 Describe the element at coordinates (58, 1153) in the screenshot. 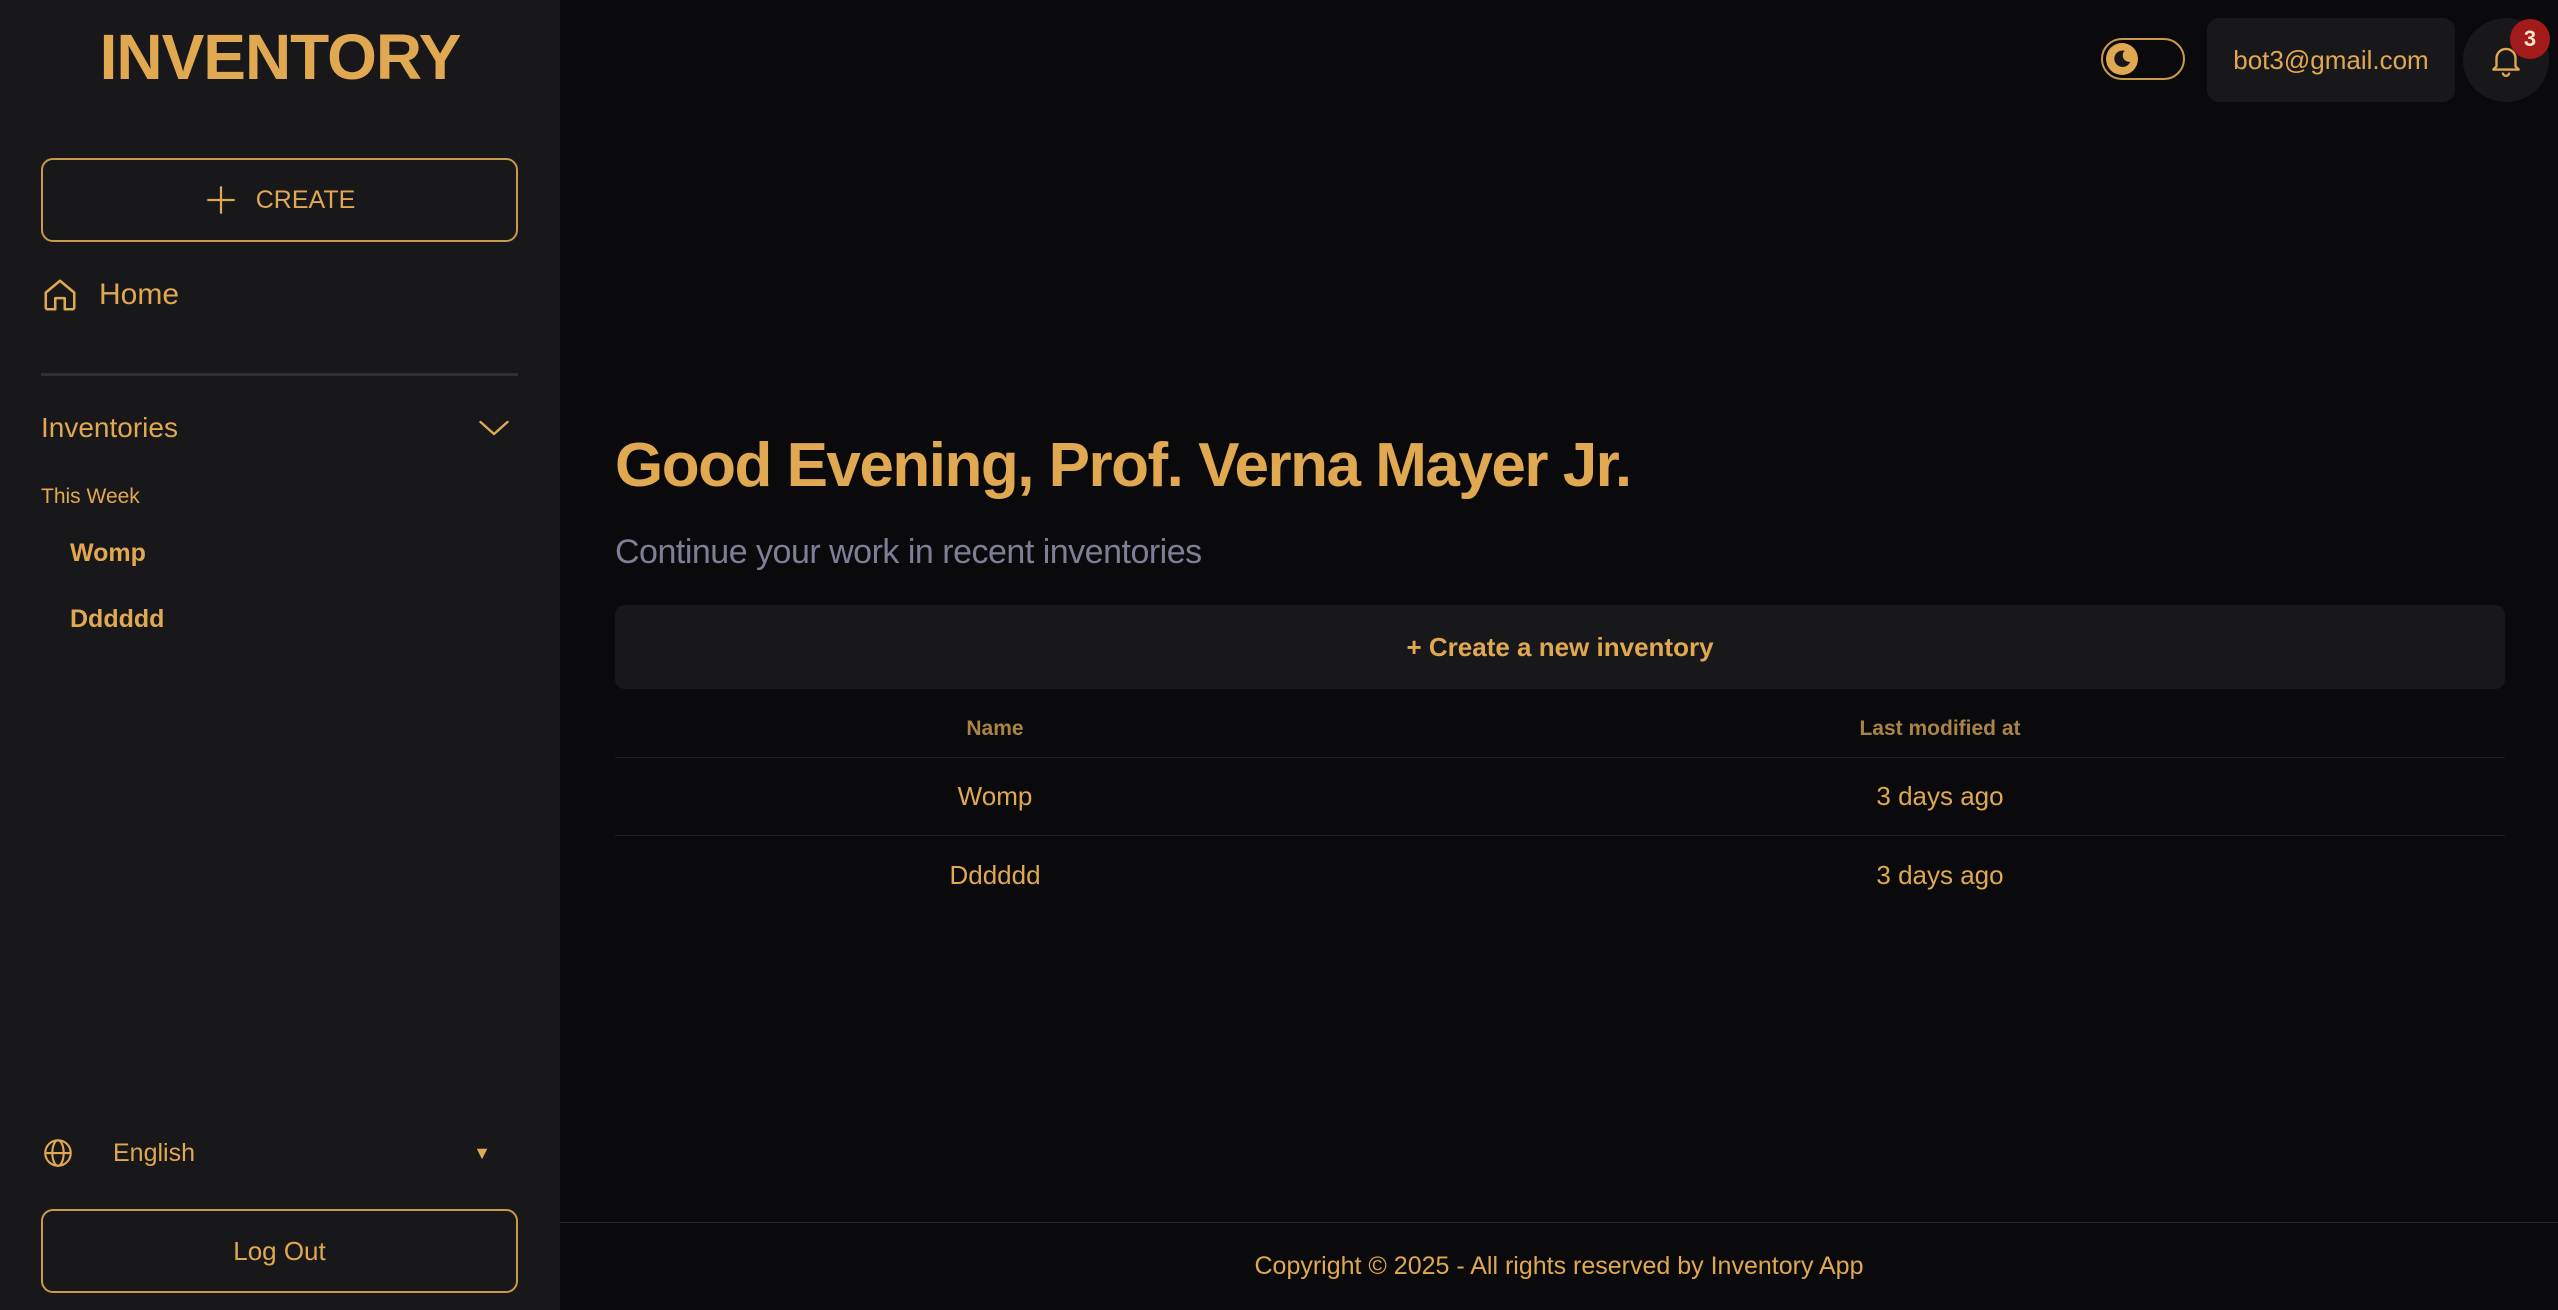

I see `globe-icon` at that location.